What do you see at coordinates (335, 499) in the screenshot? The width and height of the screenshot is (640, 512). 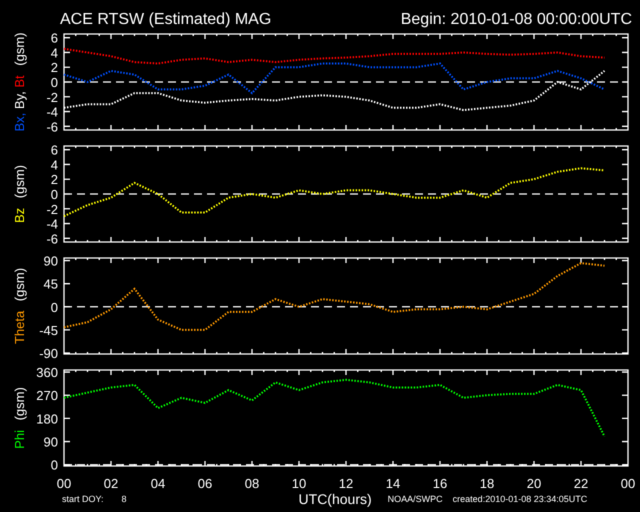 I see `x-axis-label: UTC(hours)` at bounding box center [335, 499].